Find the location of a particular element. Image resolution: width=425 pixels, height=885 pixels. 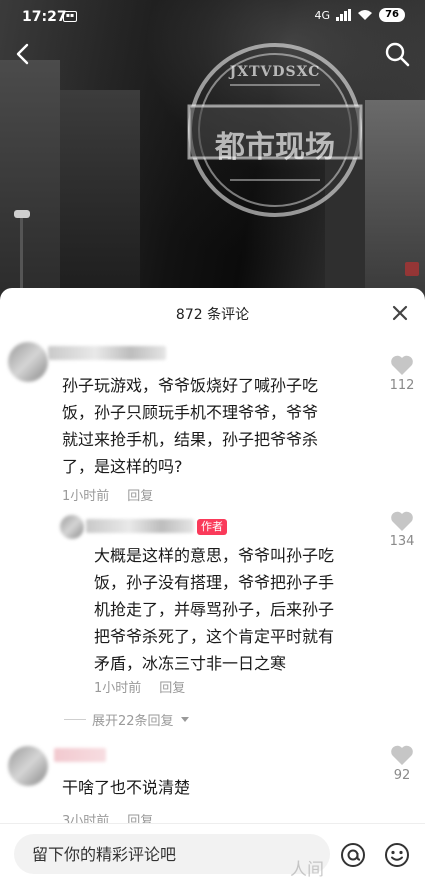

comment-input-bar: 人间 is located at coordinates (212, 854).